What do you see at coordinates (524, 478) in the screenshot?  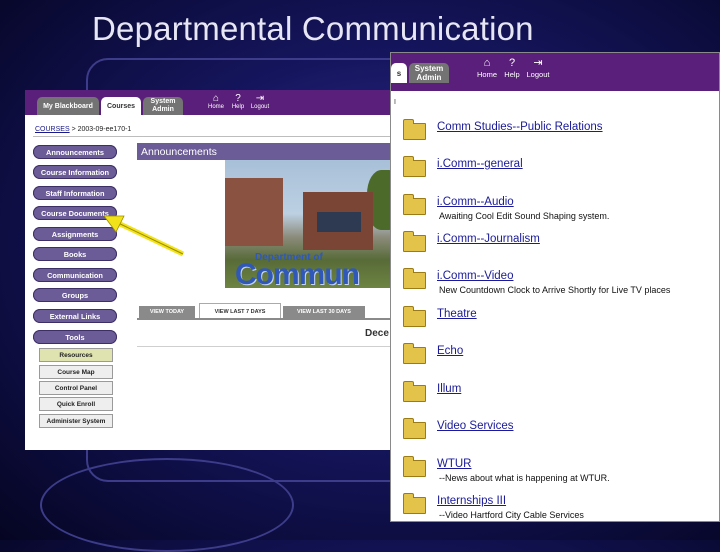 I see `folder-description: --News about what is happening at WTUR.` at bounding box center [524, 478].